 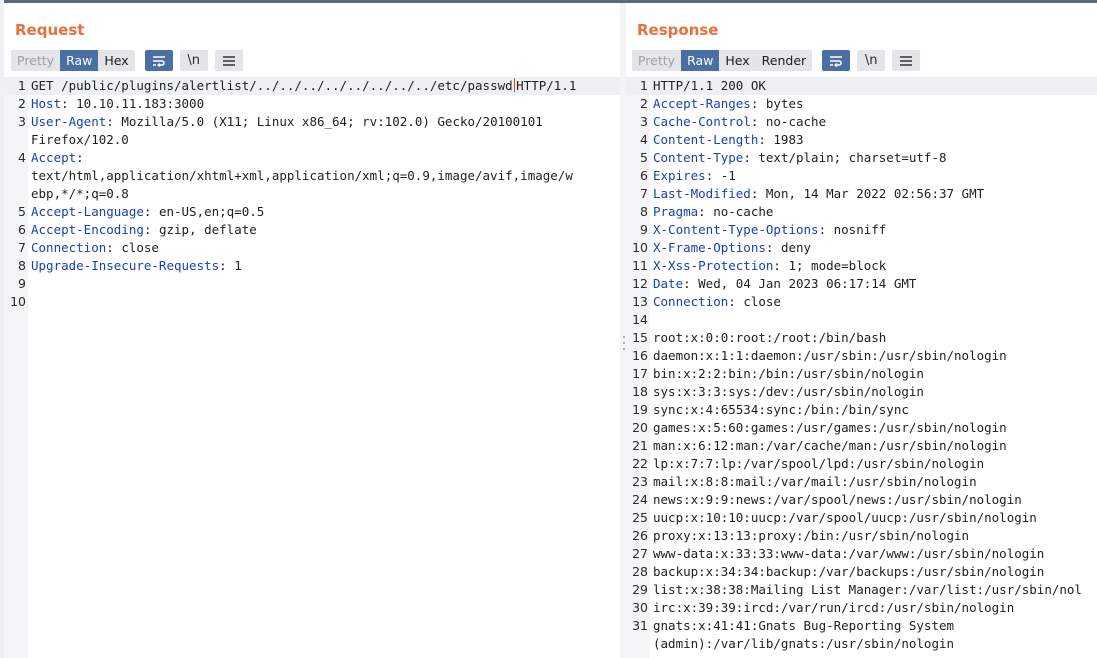 What do you see at coordinates (35, 60) in the screenshot?
I see `request-tab-pretty: Pretty` at bounding box center [35, 60].